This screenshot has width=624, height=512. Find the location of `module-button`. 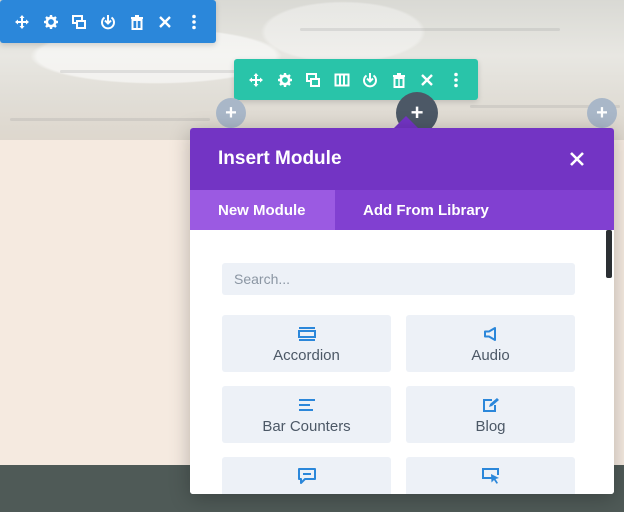

module-button is located at coordinates (490, 475).